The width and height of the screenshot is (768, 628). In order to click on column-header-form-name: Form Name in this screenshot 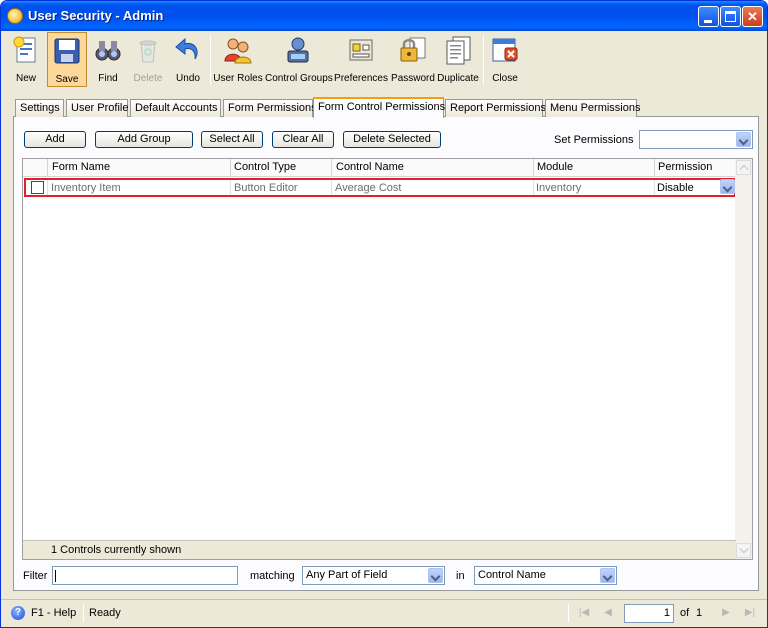, I will do `click(81, 167)`.